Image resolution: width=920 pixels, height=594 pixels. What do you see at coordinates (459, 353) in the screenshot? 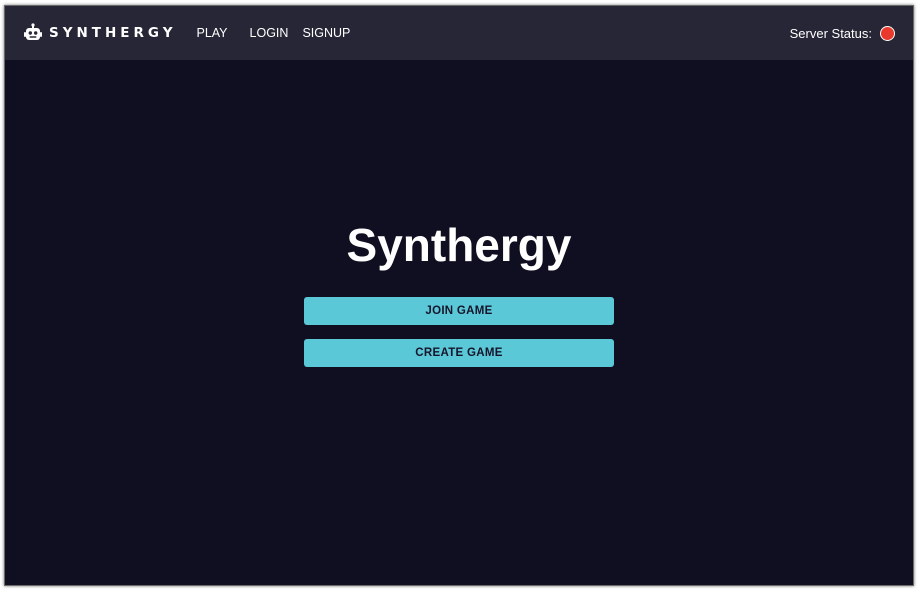
I see `create-game-button: CREATE GAME` at bounding box center [459, 353].